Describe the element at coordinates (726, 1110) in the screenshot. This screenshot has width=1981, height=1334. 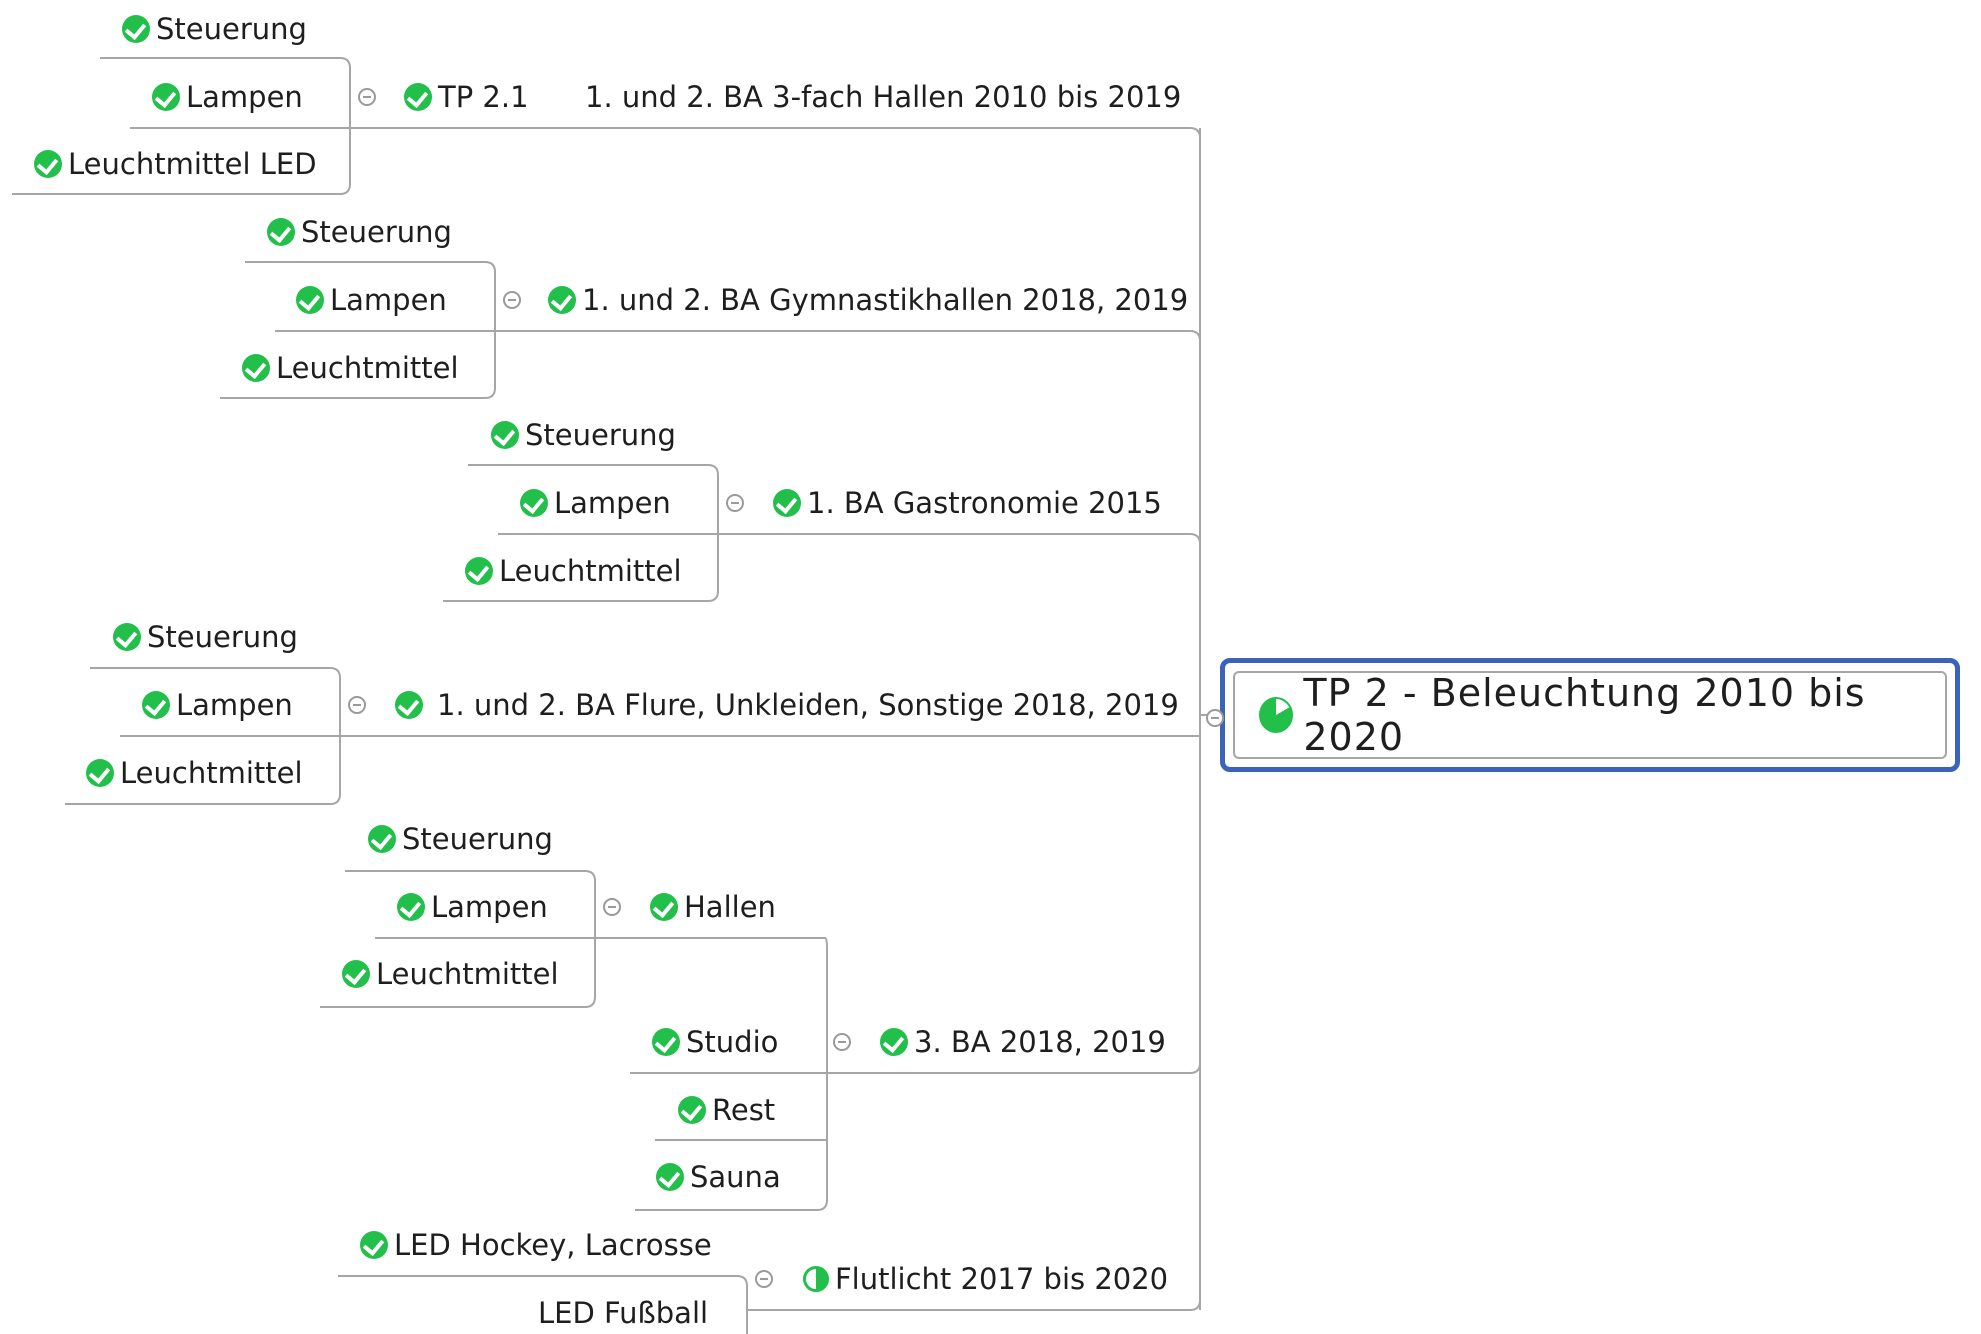
I see `subtopic-rest: Rest` at that location.